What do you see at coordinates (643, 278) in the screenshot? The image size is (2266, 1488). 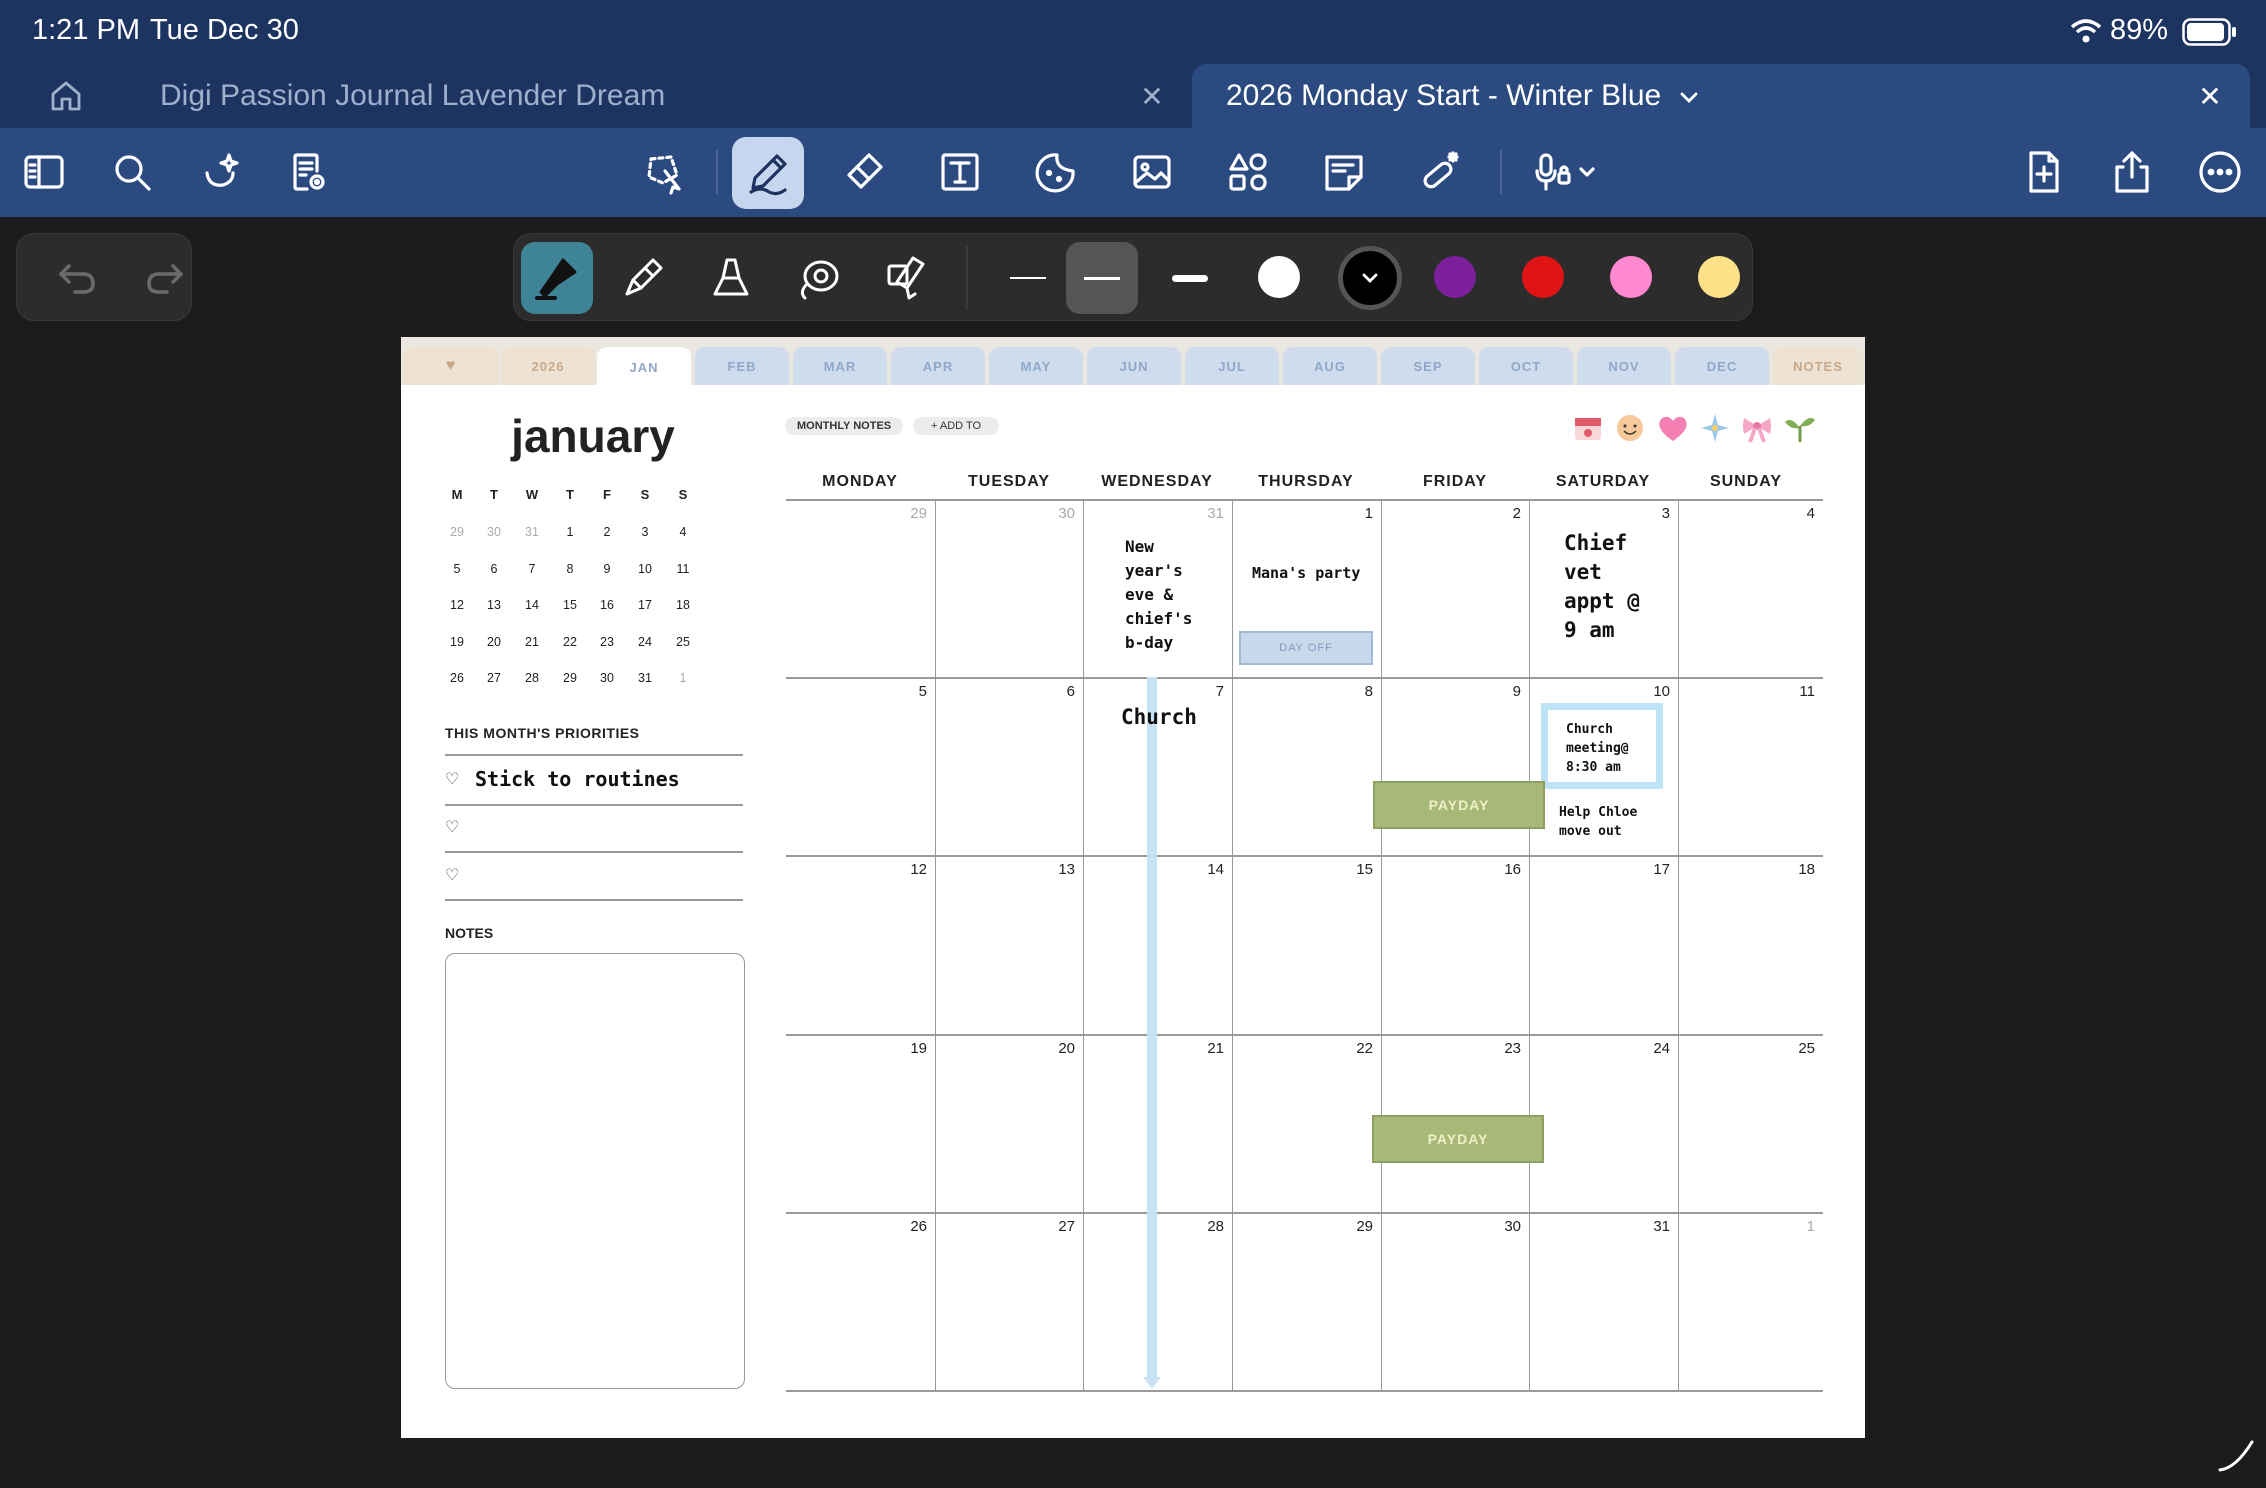 I see `ball-pen-tool` at bounding box center [643, 278].